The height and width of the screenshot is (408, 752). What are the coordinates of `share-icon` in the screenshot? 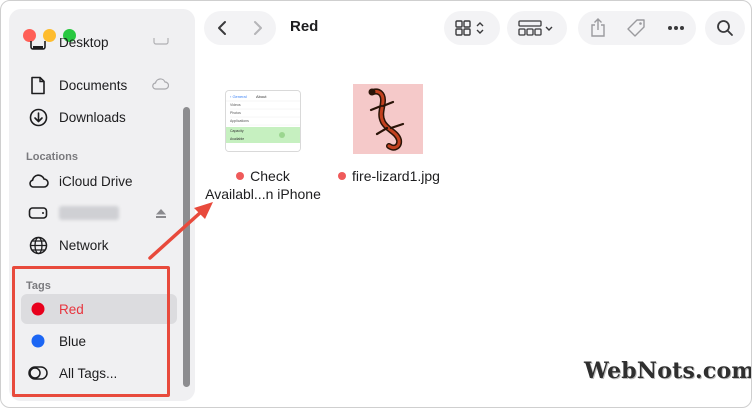 It's located at (598, 27).